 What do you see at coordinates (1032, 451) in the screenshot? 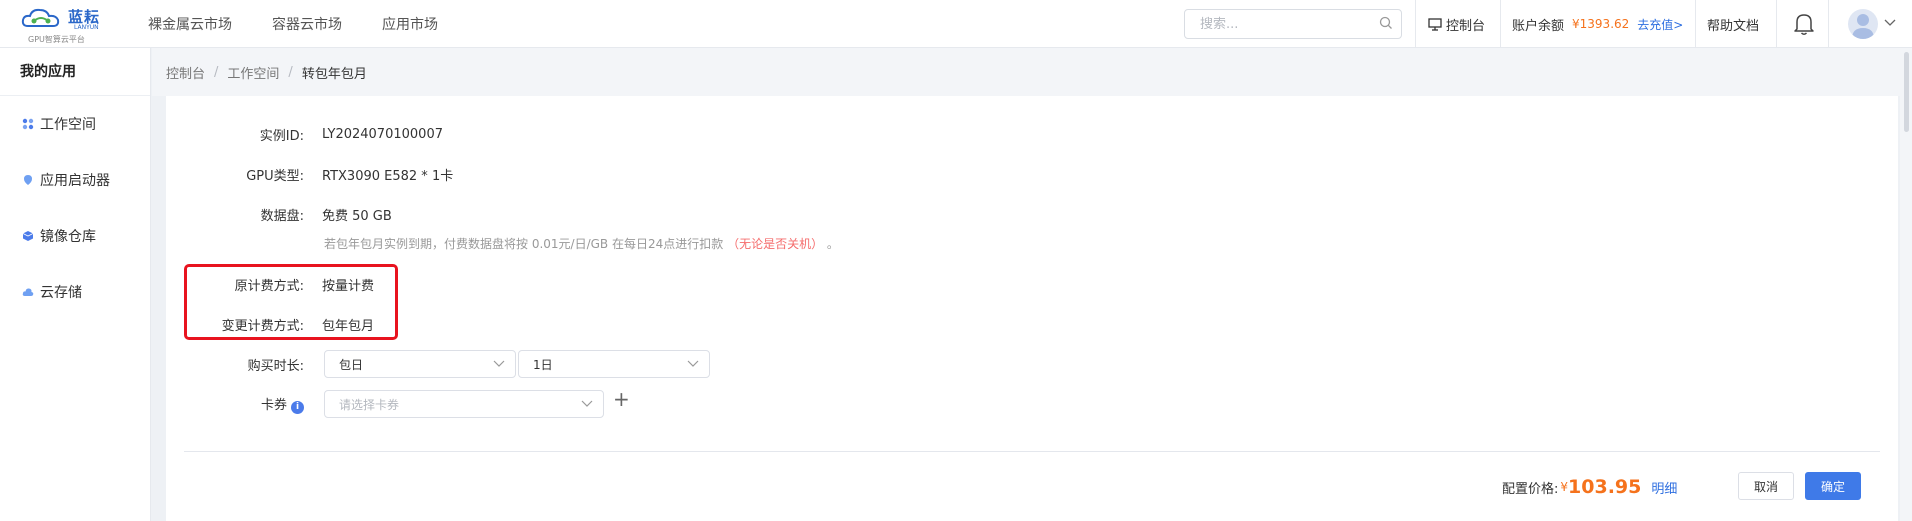
I see `divider` at bounding box center [1032, 451].